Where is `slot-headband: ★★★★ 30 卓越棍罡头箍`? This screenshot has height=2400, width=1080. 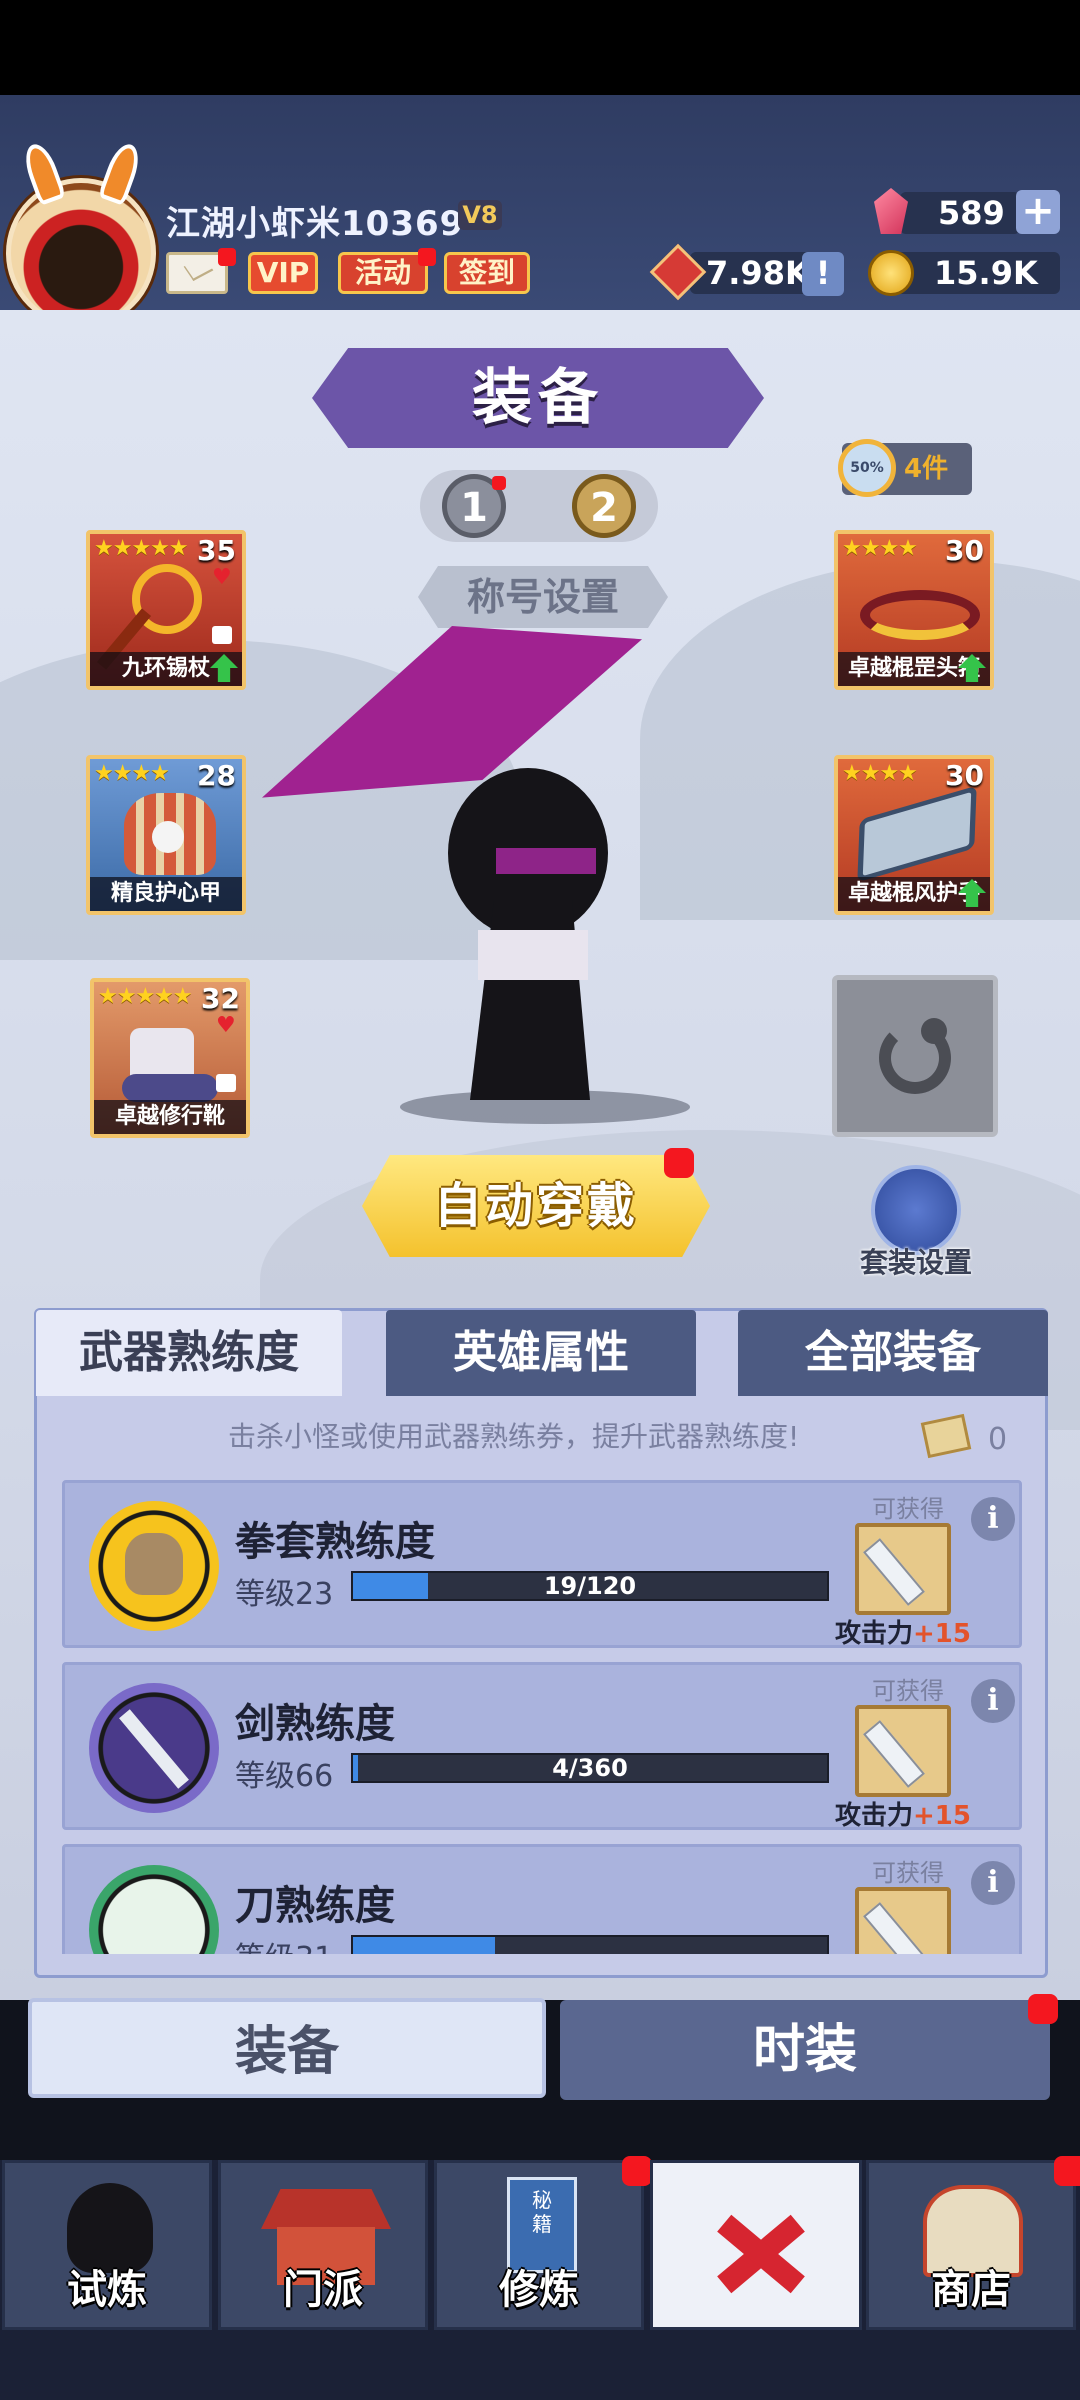 slot-headband: ★★★★ 30 卓越棍罡头箍 is located at coordinates (914, 610).